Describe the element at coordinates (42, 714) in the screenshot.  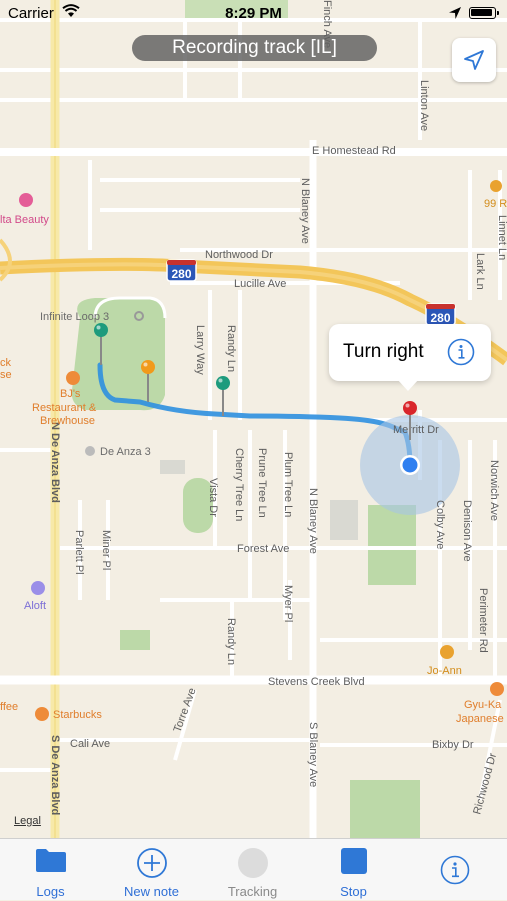
I see `starbucks-icon` at that location.